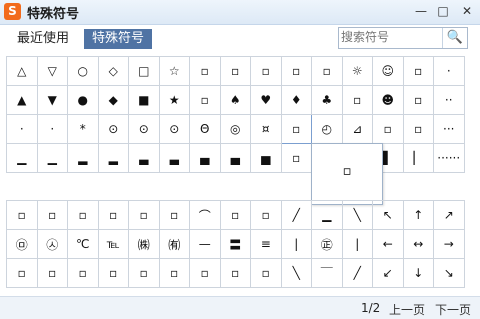 The width and height of the screenshot is (480, 319). What do you see at coordinates (388, 100) in the screenshot?
I see `symbol-cell: ☻` at bounding box center [388, 100].